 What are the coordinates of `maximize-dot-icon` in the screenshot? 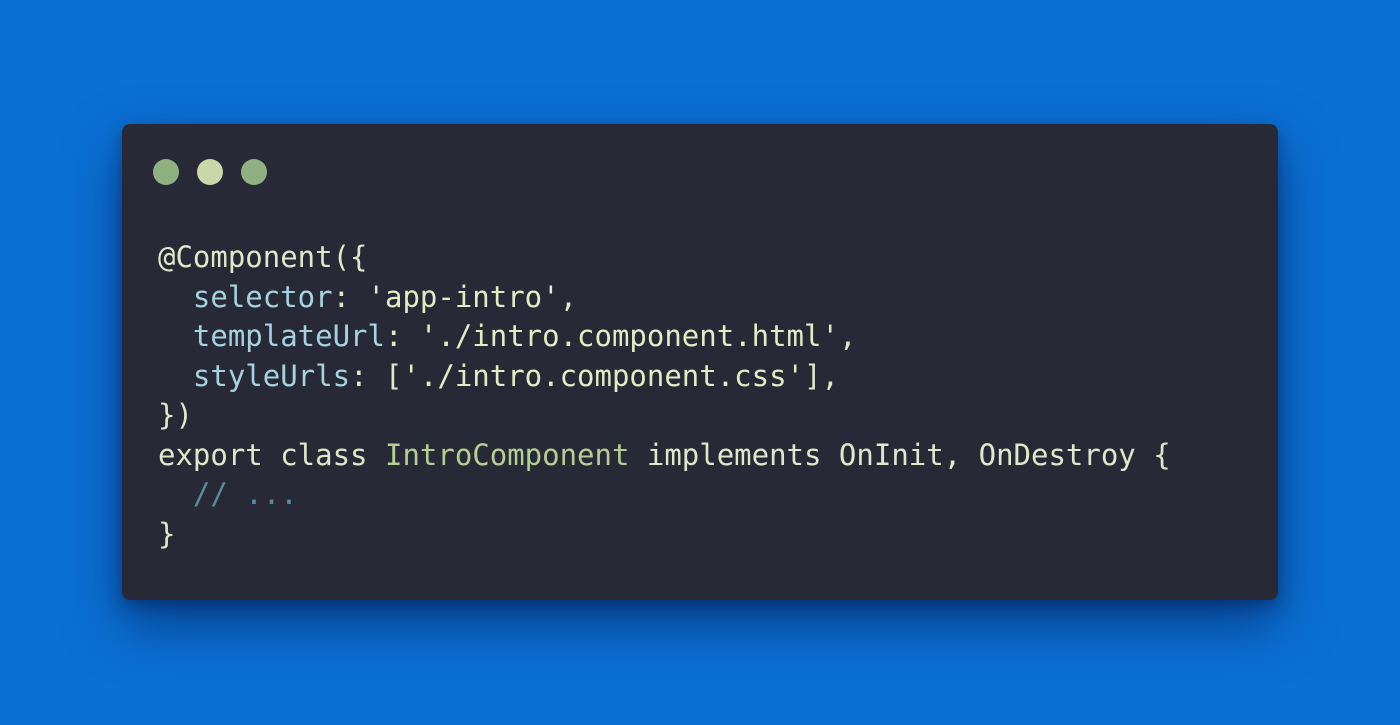 It's located at (254, 172).